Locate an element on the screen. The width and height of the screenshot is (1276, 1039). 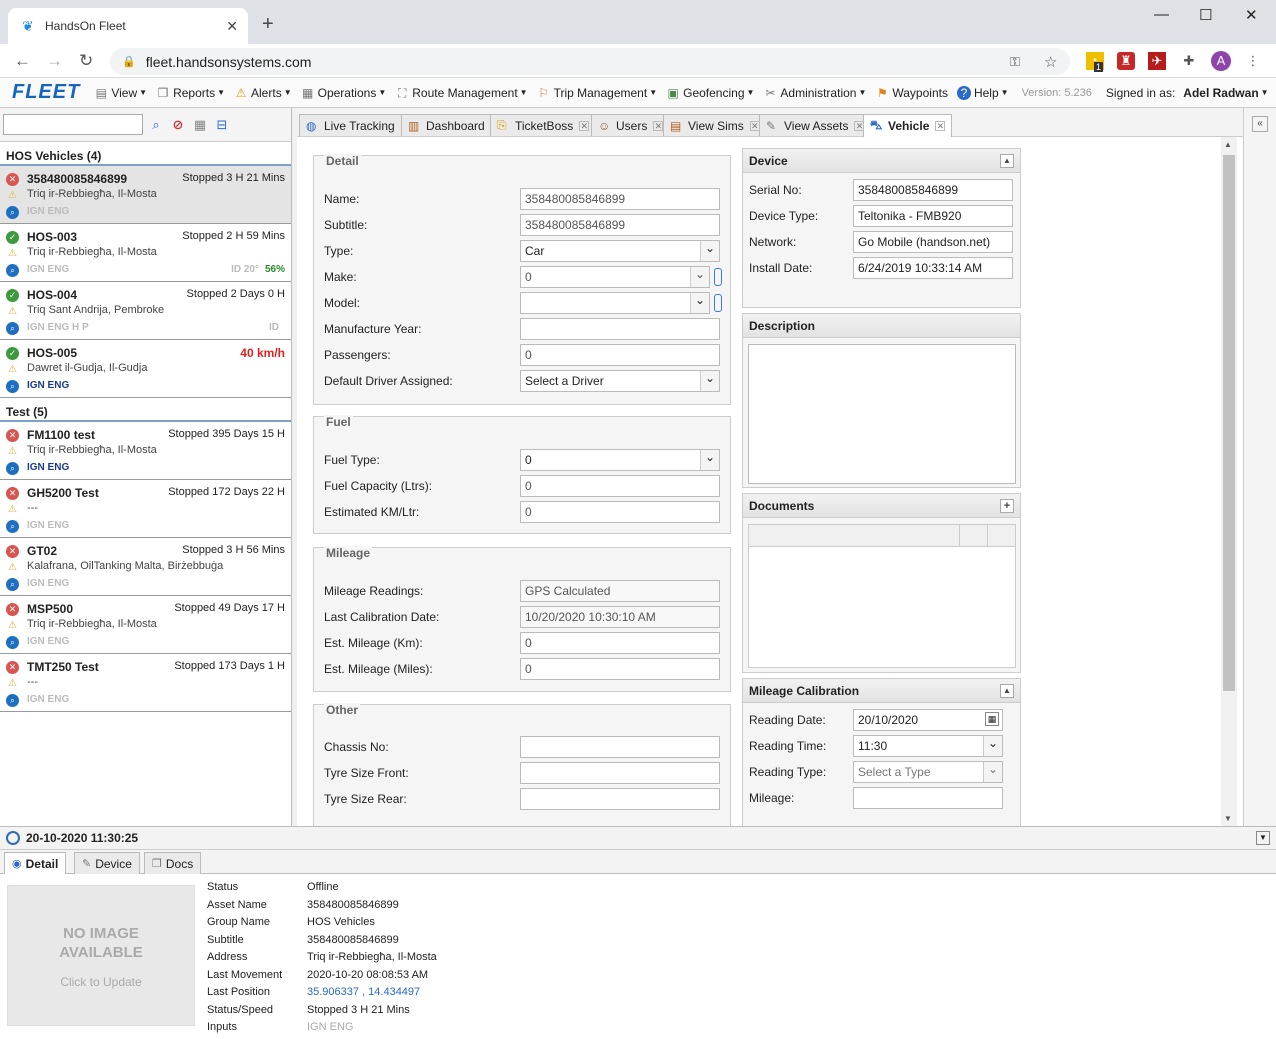
name-field: 358480085846899 is located at coordinates (620, 199).